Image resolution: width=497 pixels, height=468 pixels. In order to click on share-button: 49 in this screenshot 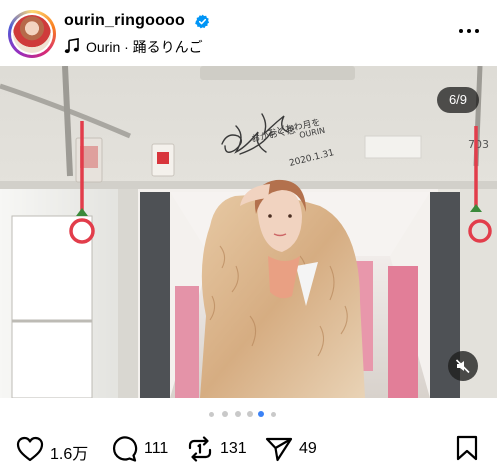, I will do `click(296, 448)`.